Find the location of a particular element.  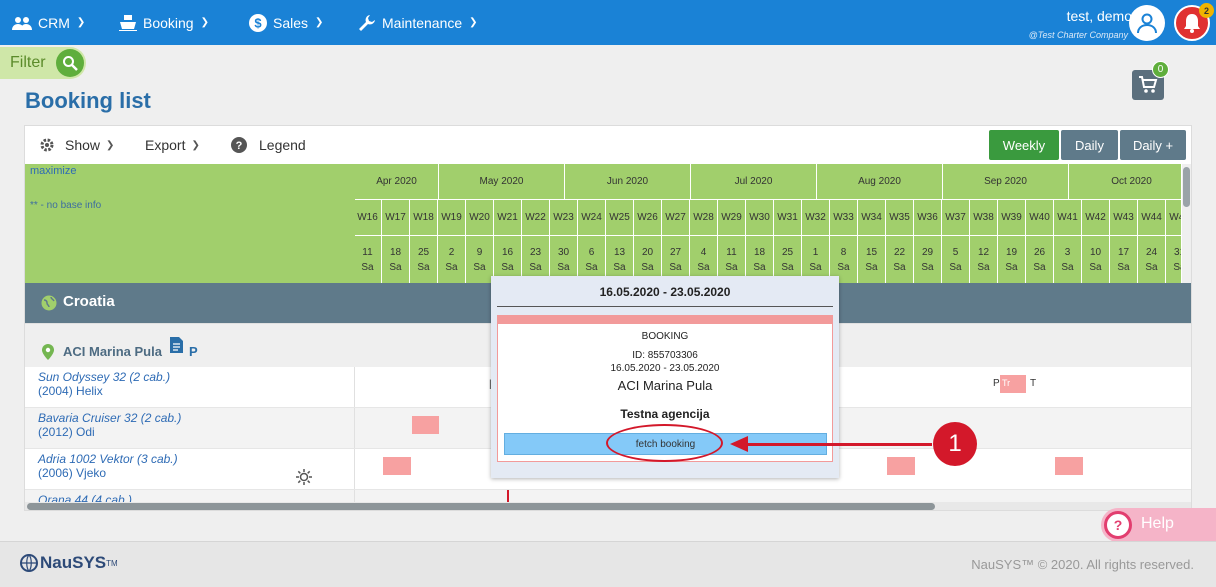

cart-count-badge: 0 is located at coordinates (1160, 69).